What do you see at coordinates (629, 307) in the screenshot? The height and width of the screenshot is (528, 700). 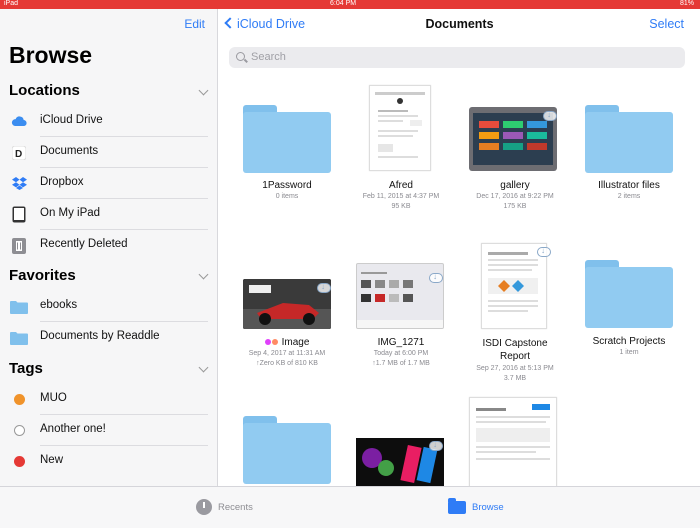 I see `grid-item-scratch-projects: Scratch Projects 1 item` at bounding box center [629, 307].